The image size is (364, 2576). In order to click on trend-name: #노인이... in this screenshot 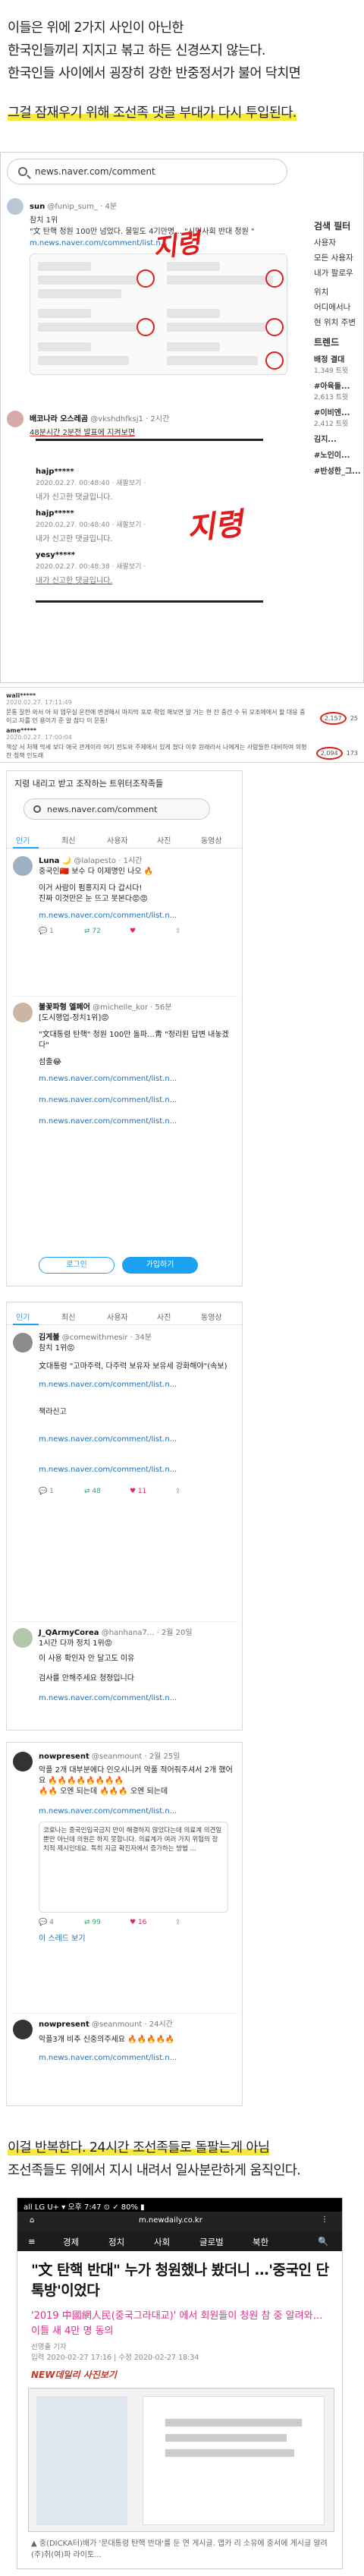, I will do `click(338, 454)`.